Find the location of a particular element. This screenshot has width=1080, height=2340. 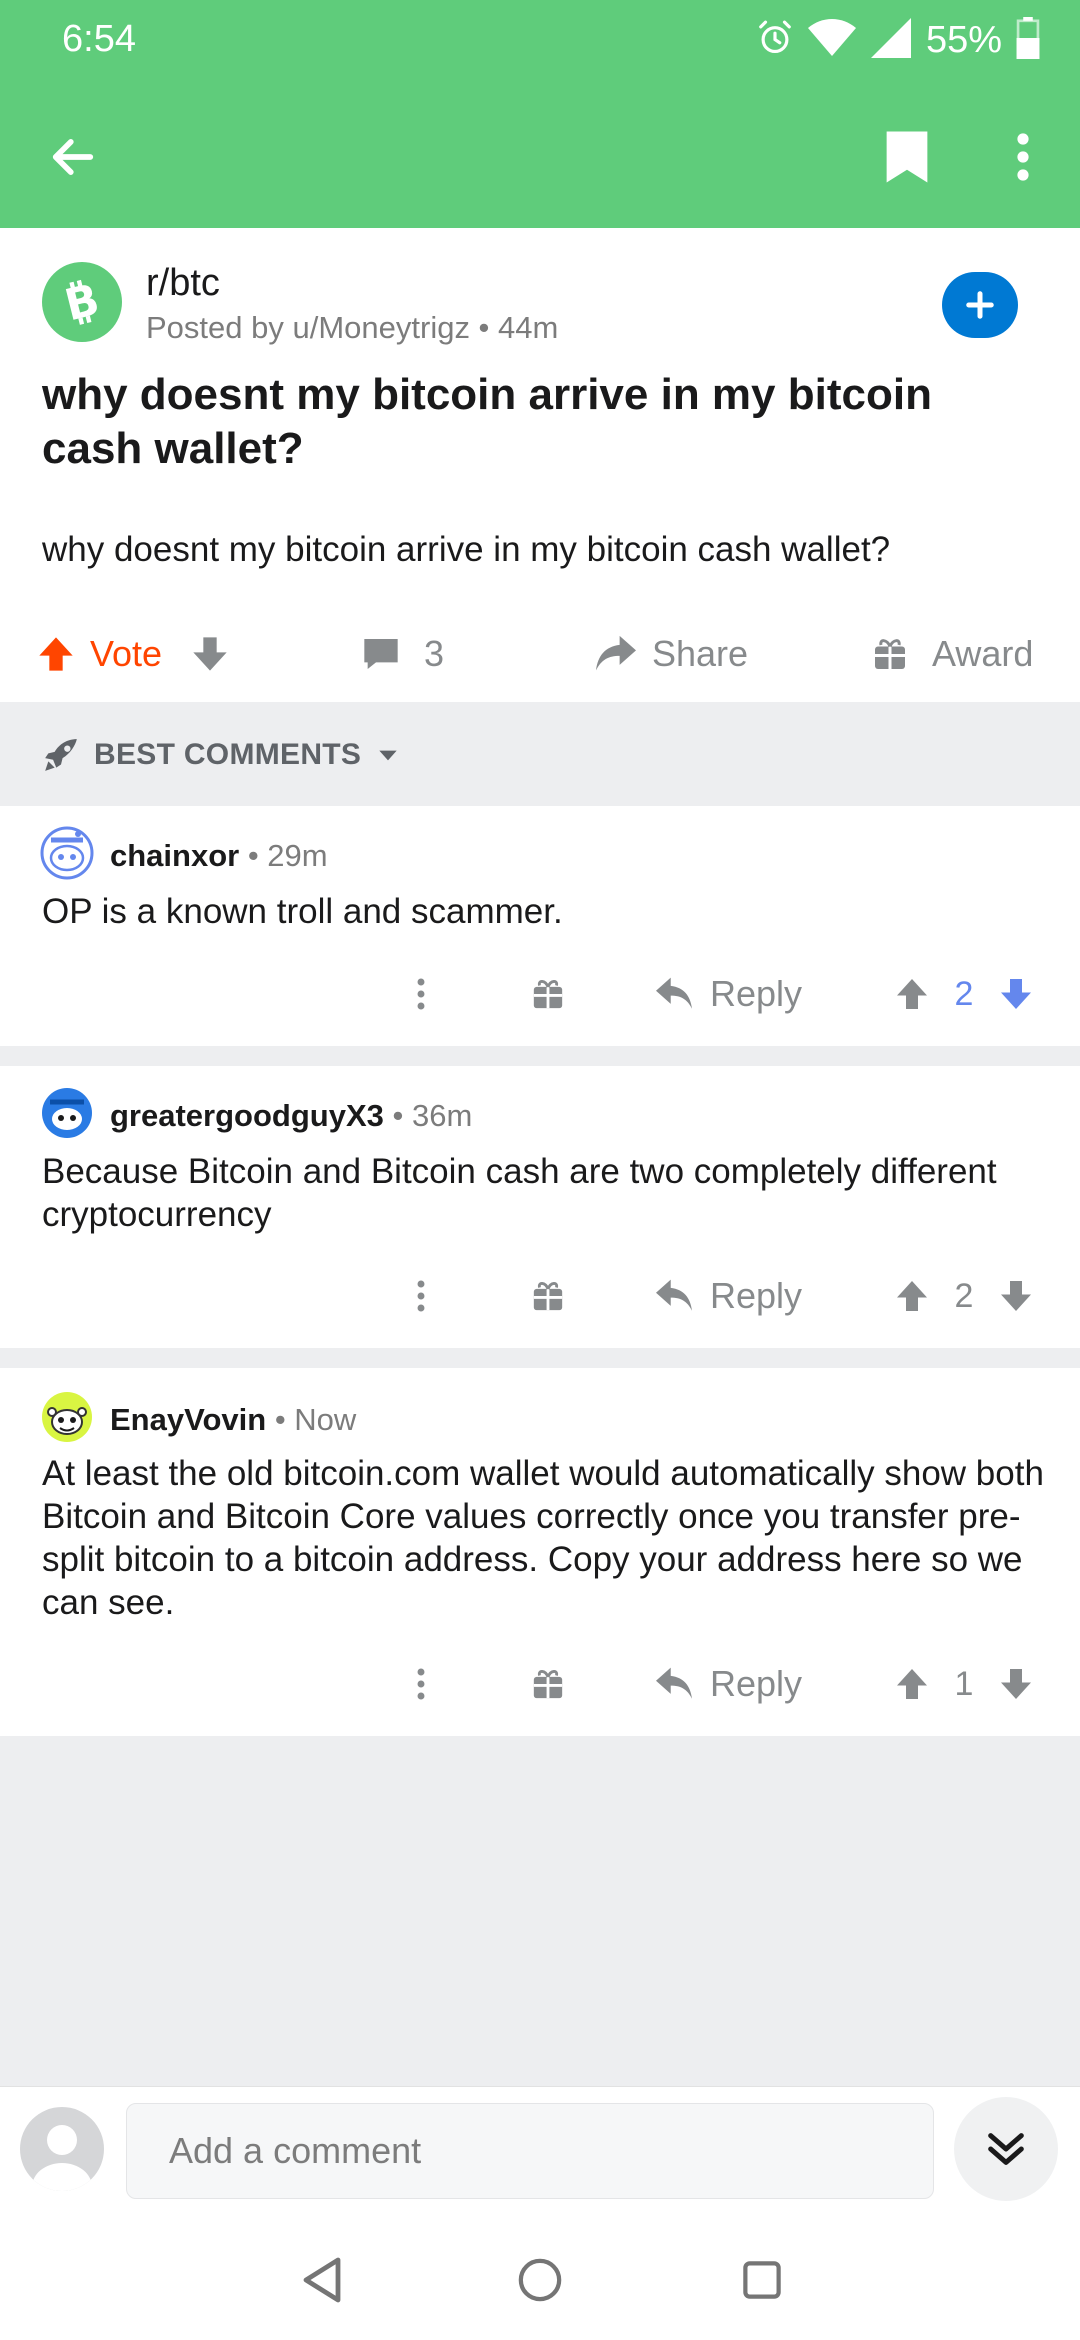

comment-actions: Reply 2 is located at coordinates (540, 994).